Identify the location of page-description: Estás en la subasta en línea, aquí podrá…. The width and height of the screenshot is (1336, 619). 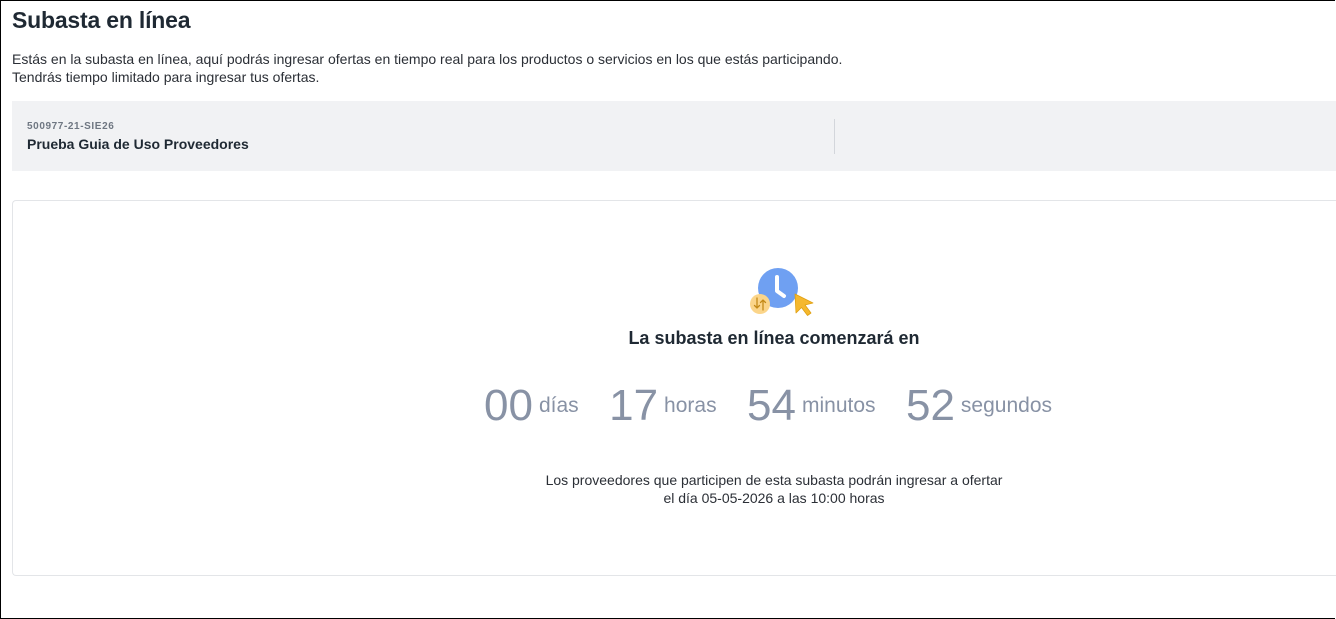
(427, 68).